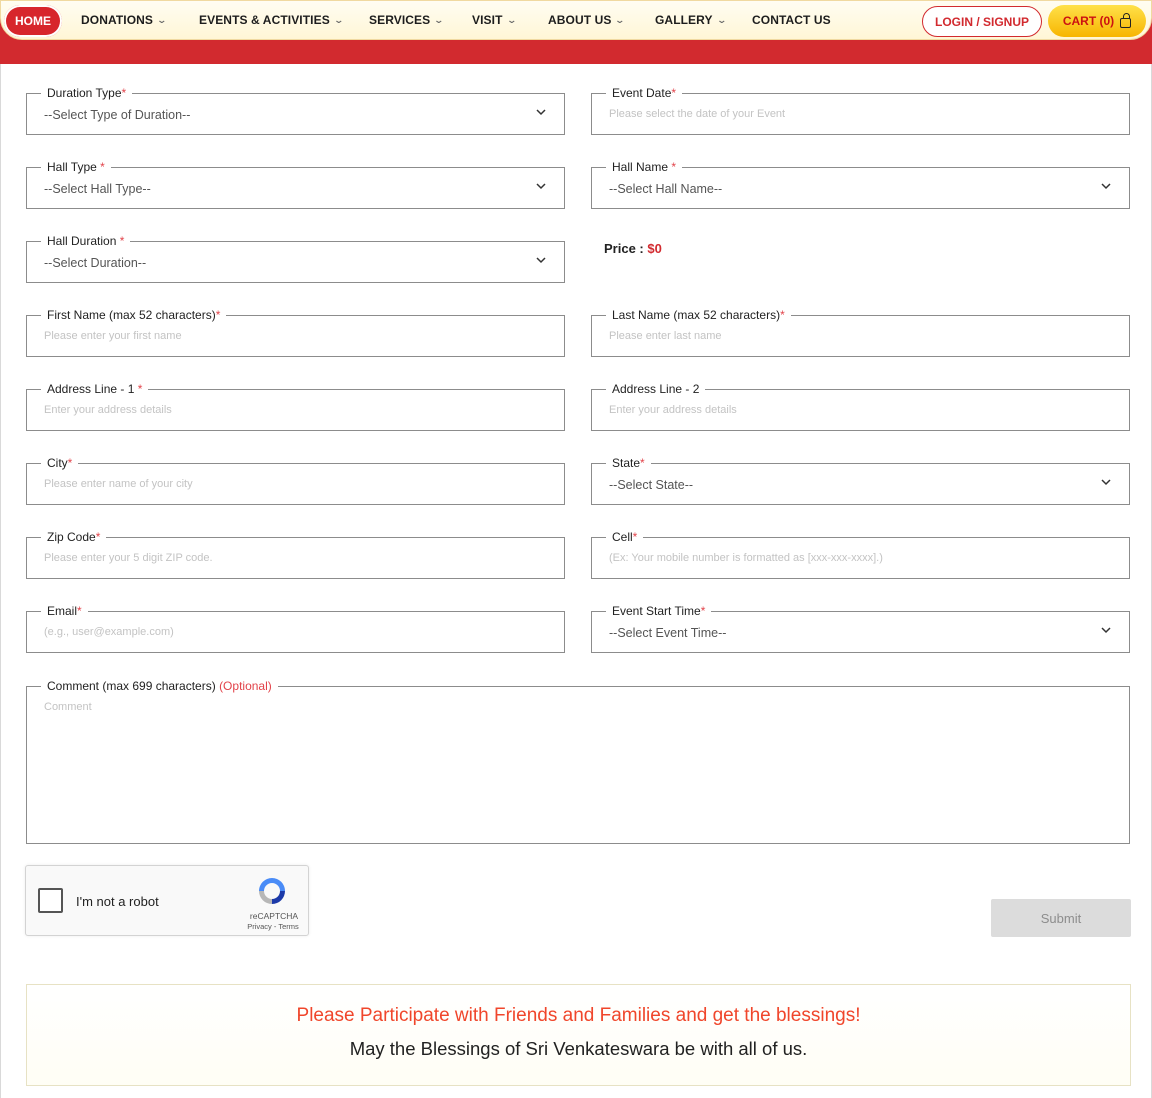 The height and width of the screenshot is (1098, 1152). I want to click on cart-button: CART (0), so click(1097, 21).